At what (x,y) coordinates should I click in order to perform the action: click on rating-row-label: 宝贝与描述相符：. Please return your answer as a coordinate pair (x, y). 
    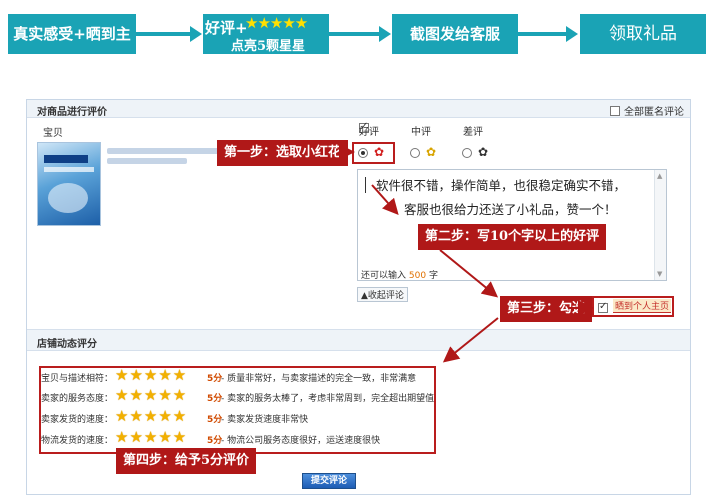
    Looking at the image, I should click on (77, 379).